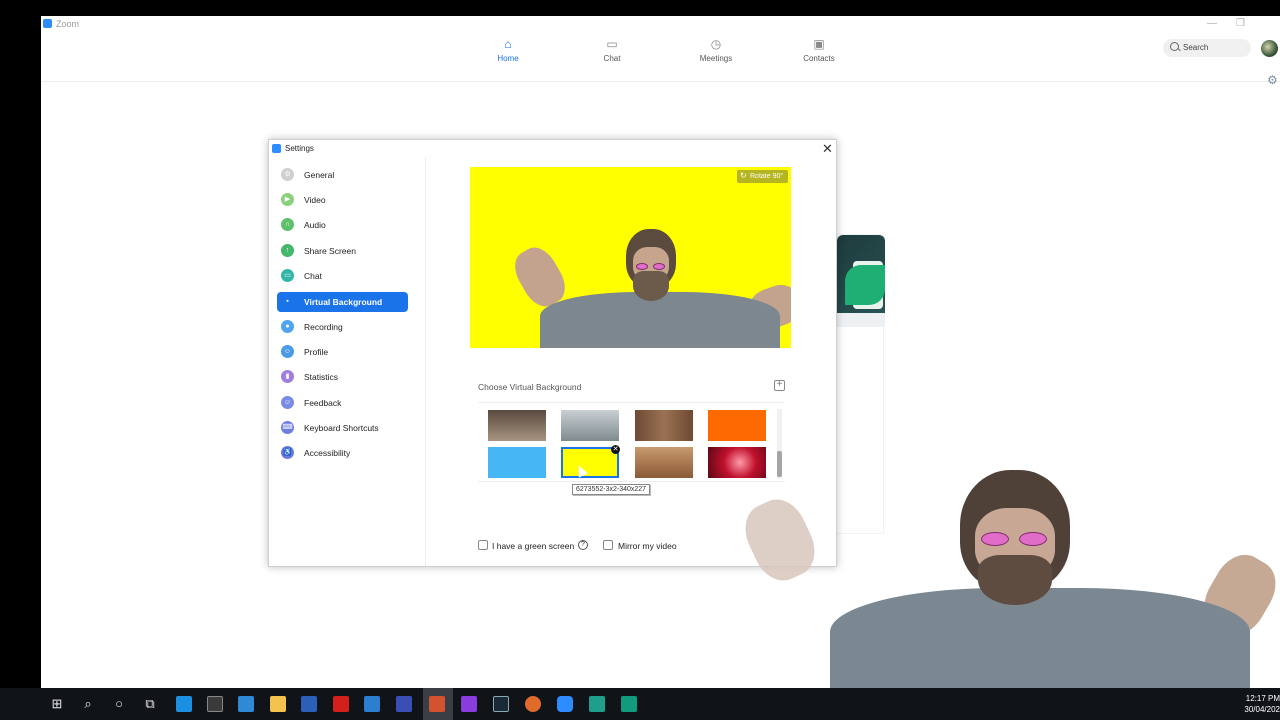  Describe the element at coordinates (819, 58) in the screenshot. I see `nav-contacts-label: Contacts` at that location.